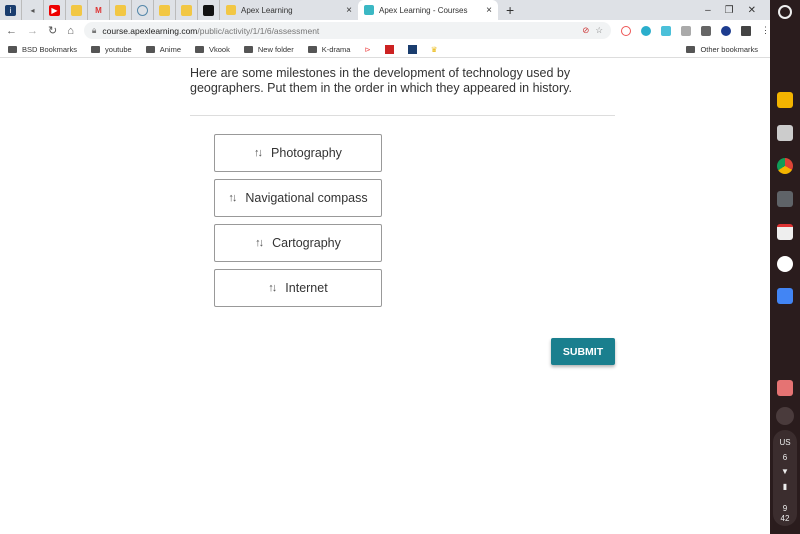 The width and height of the screenshot is (800, 534). I want to click on bookmark-bsd: BSD Bookmarks, so click(42, 49).